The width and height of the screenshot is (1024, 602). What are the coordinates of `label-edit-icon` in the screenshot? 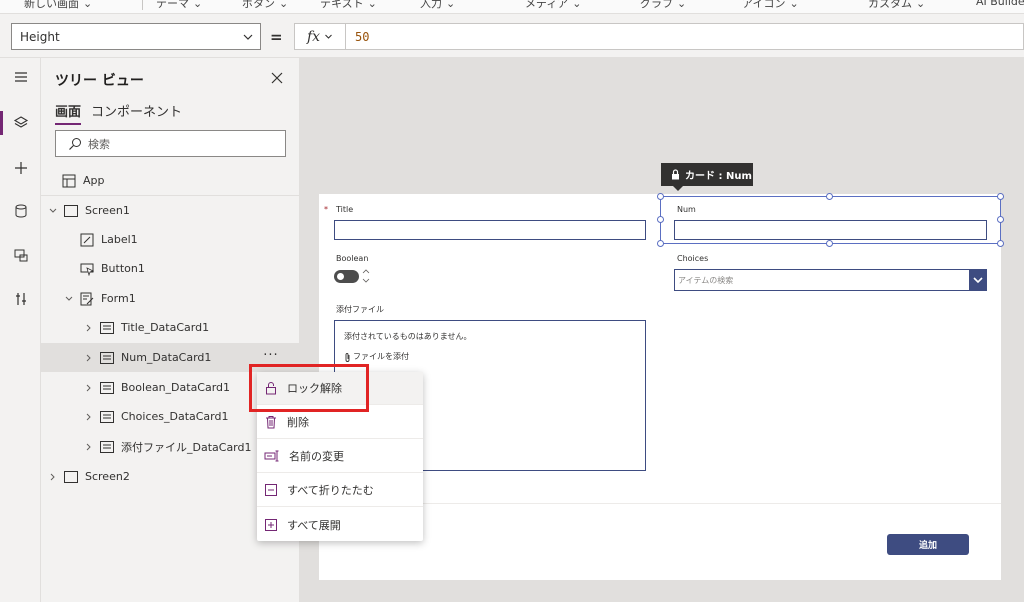 It's located at (87, 240).